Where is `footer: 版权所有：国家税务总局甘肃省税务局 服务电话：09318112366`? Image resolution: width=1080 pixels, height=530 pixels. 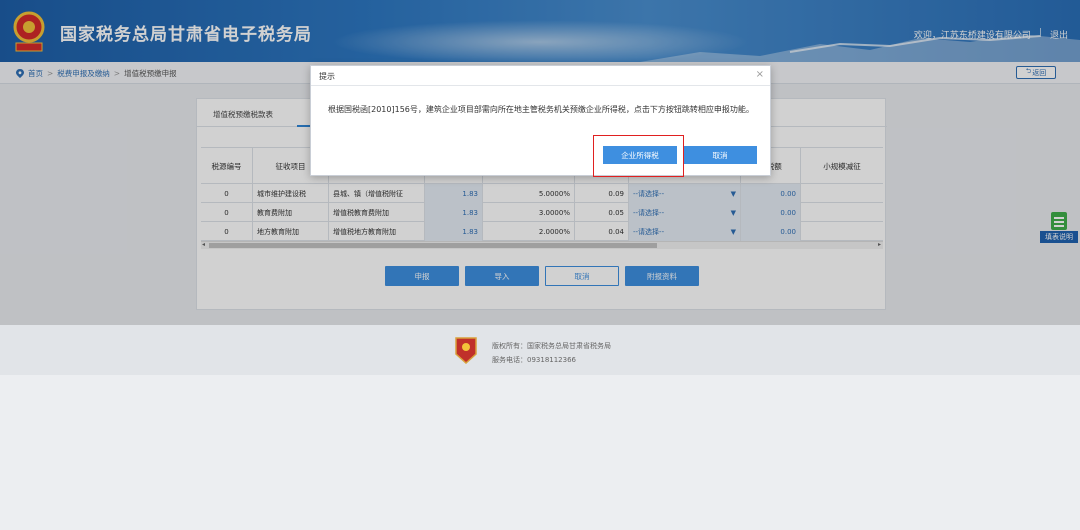
footer: 版权所有：国家税务总局甘肃省税务局 服务电话：09318112366 is located at coordinates (540, 350).